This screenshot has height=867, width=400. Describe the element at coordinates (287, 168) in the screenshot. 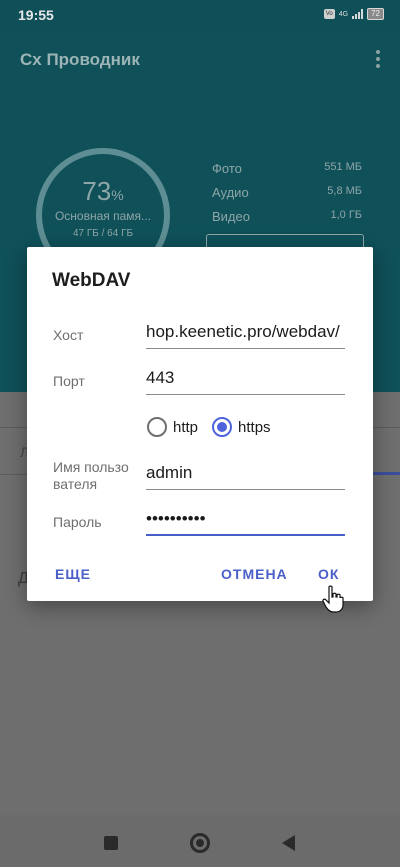

I see `stat-photo: Фото 551 МБ` at that location.